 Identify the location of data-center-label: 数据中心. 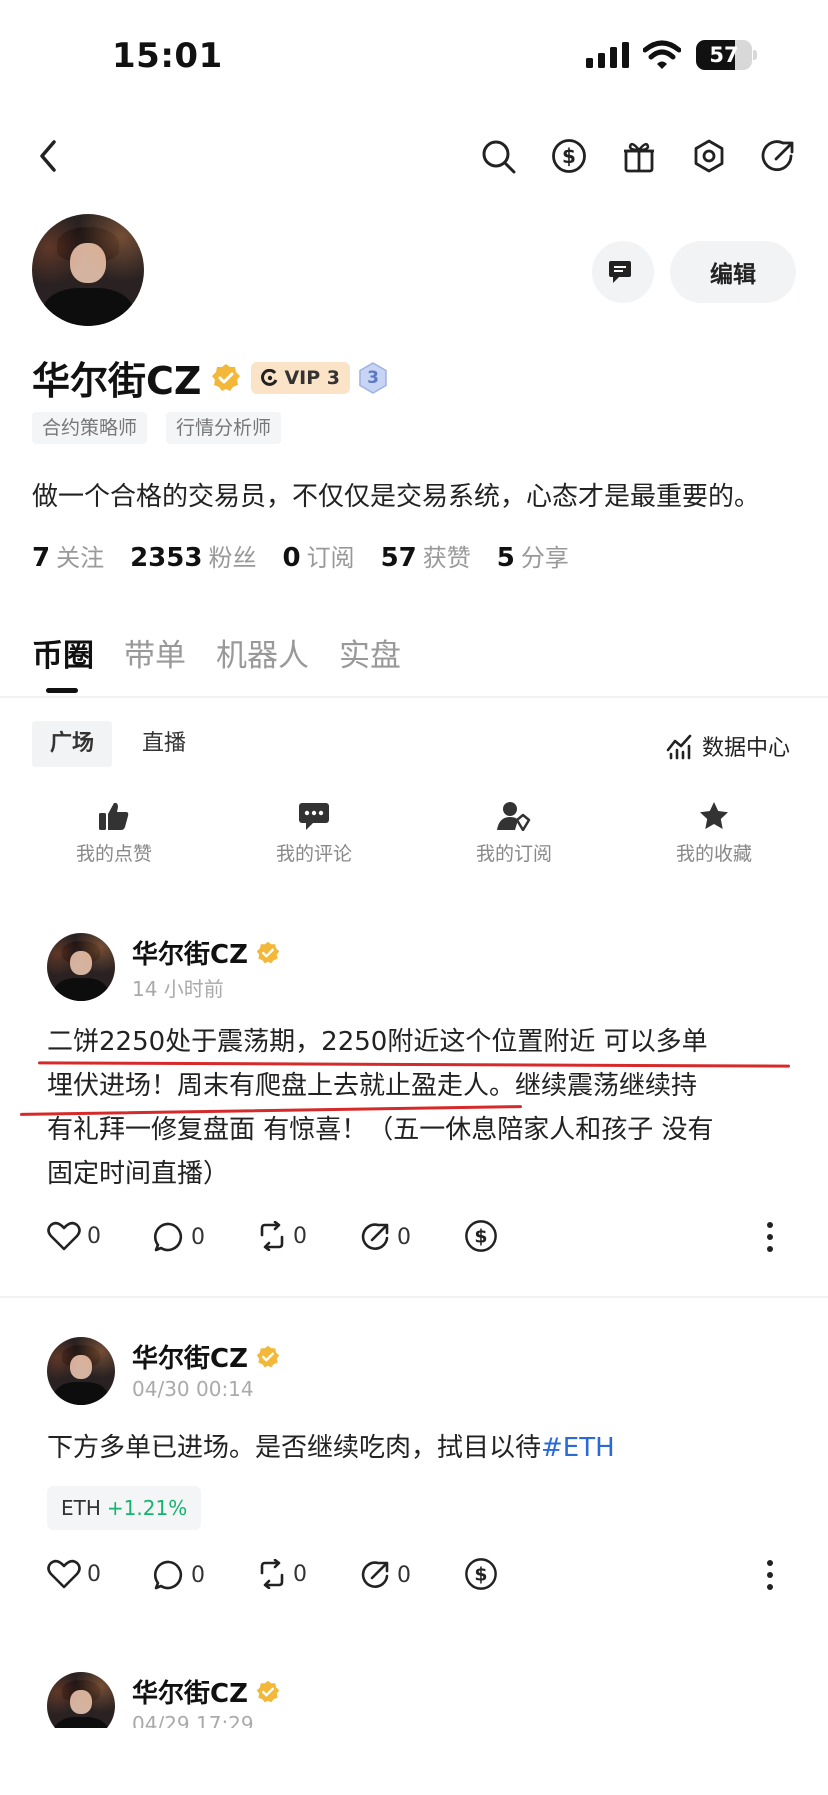
(746, 748).